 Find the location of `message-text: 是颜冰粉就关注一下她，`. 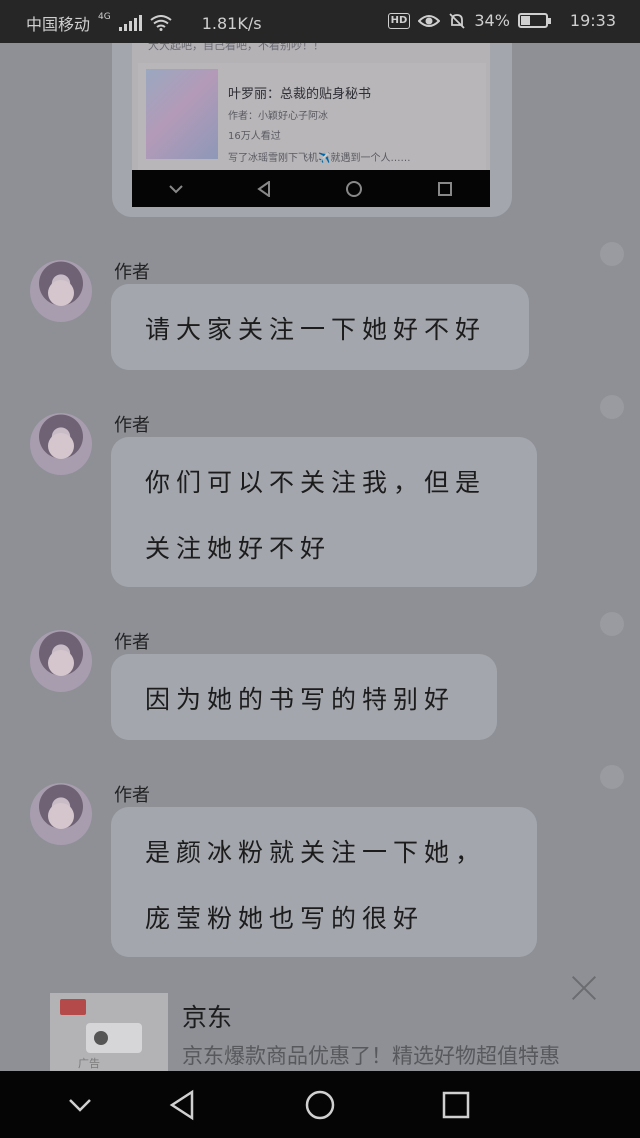

message-text: 是颜冰粉就关注一下她， is located at coordinates (316, 852).